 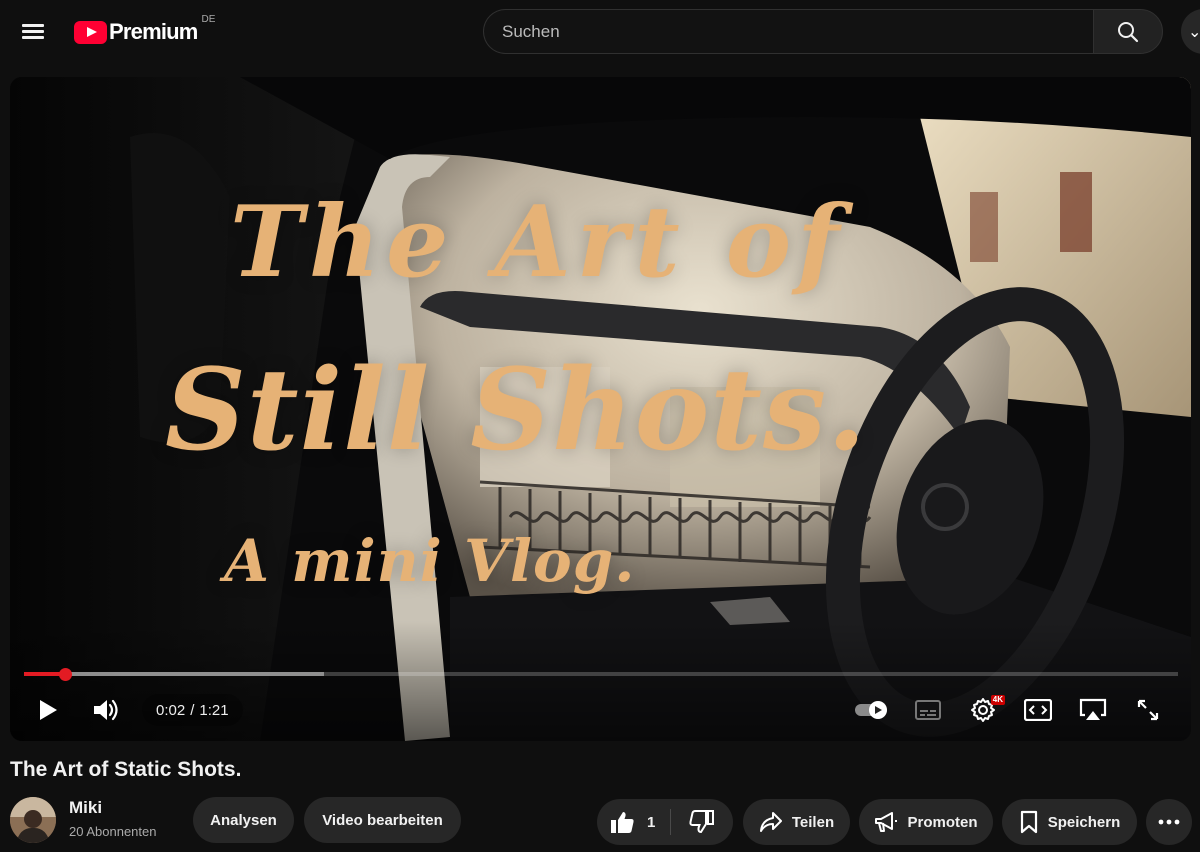 What do you see at coordinates (813, 822) in the screenshot?
I see `share-label: Teilen` at bounding box center [813, 822].